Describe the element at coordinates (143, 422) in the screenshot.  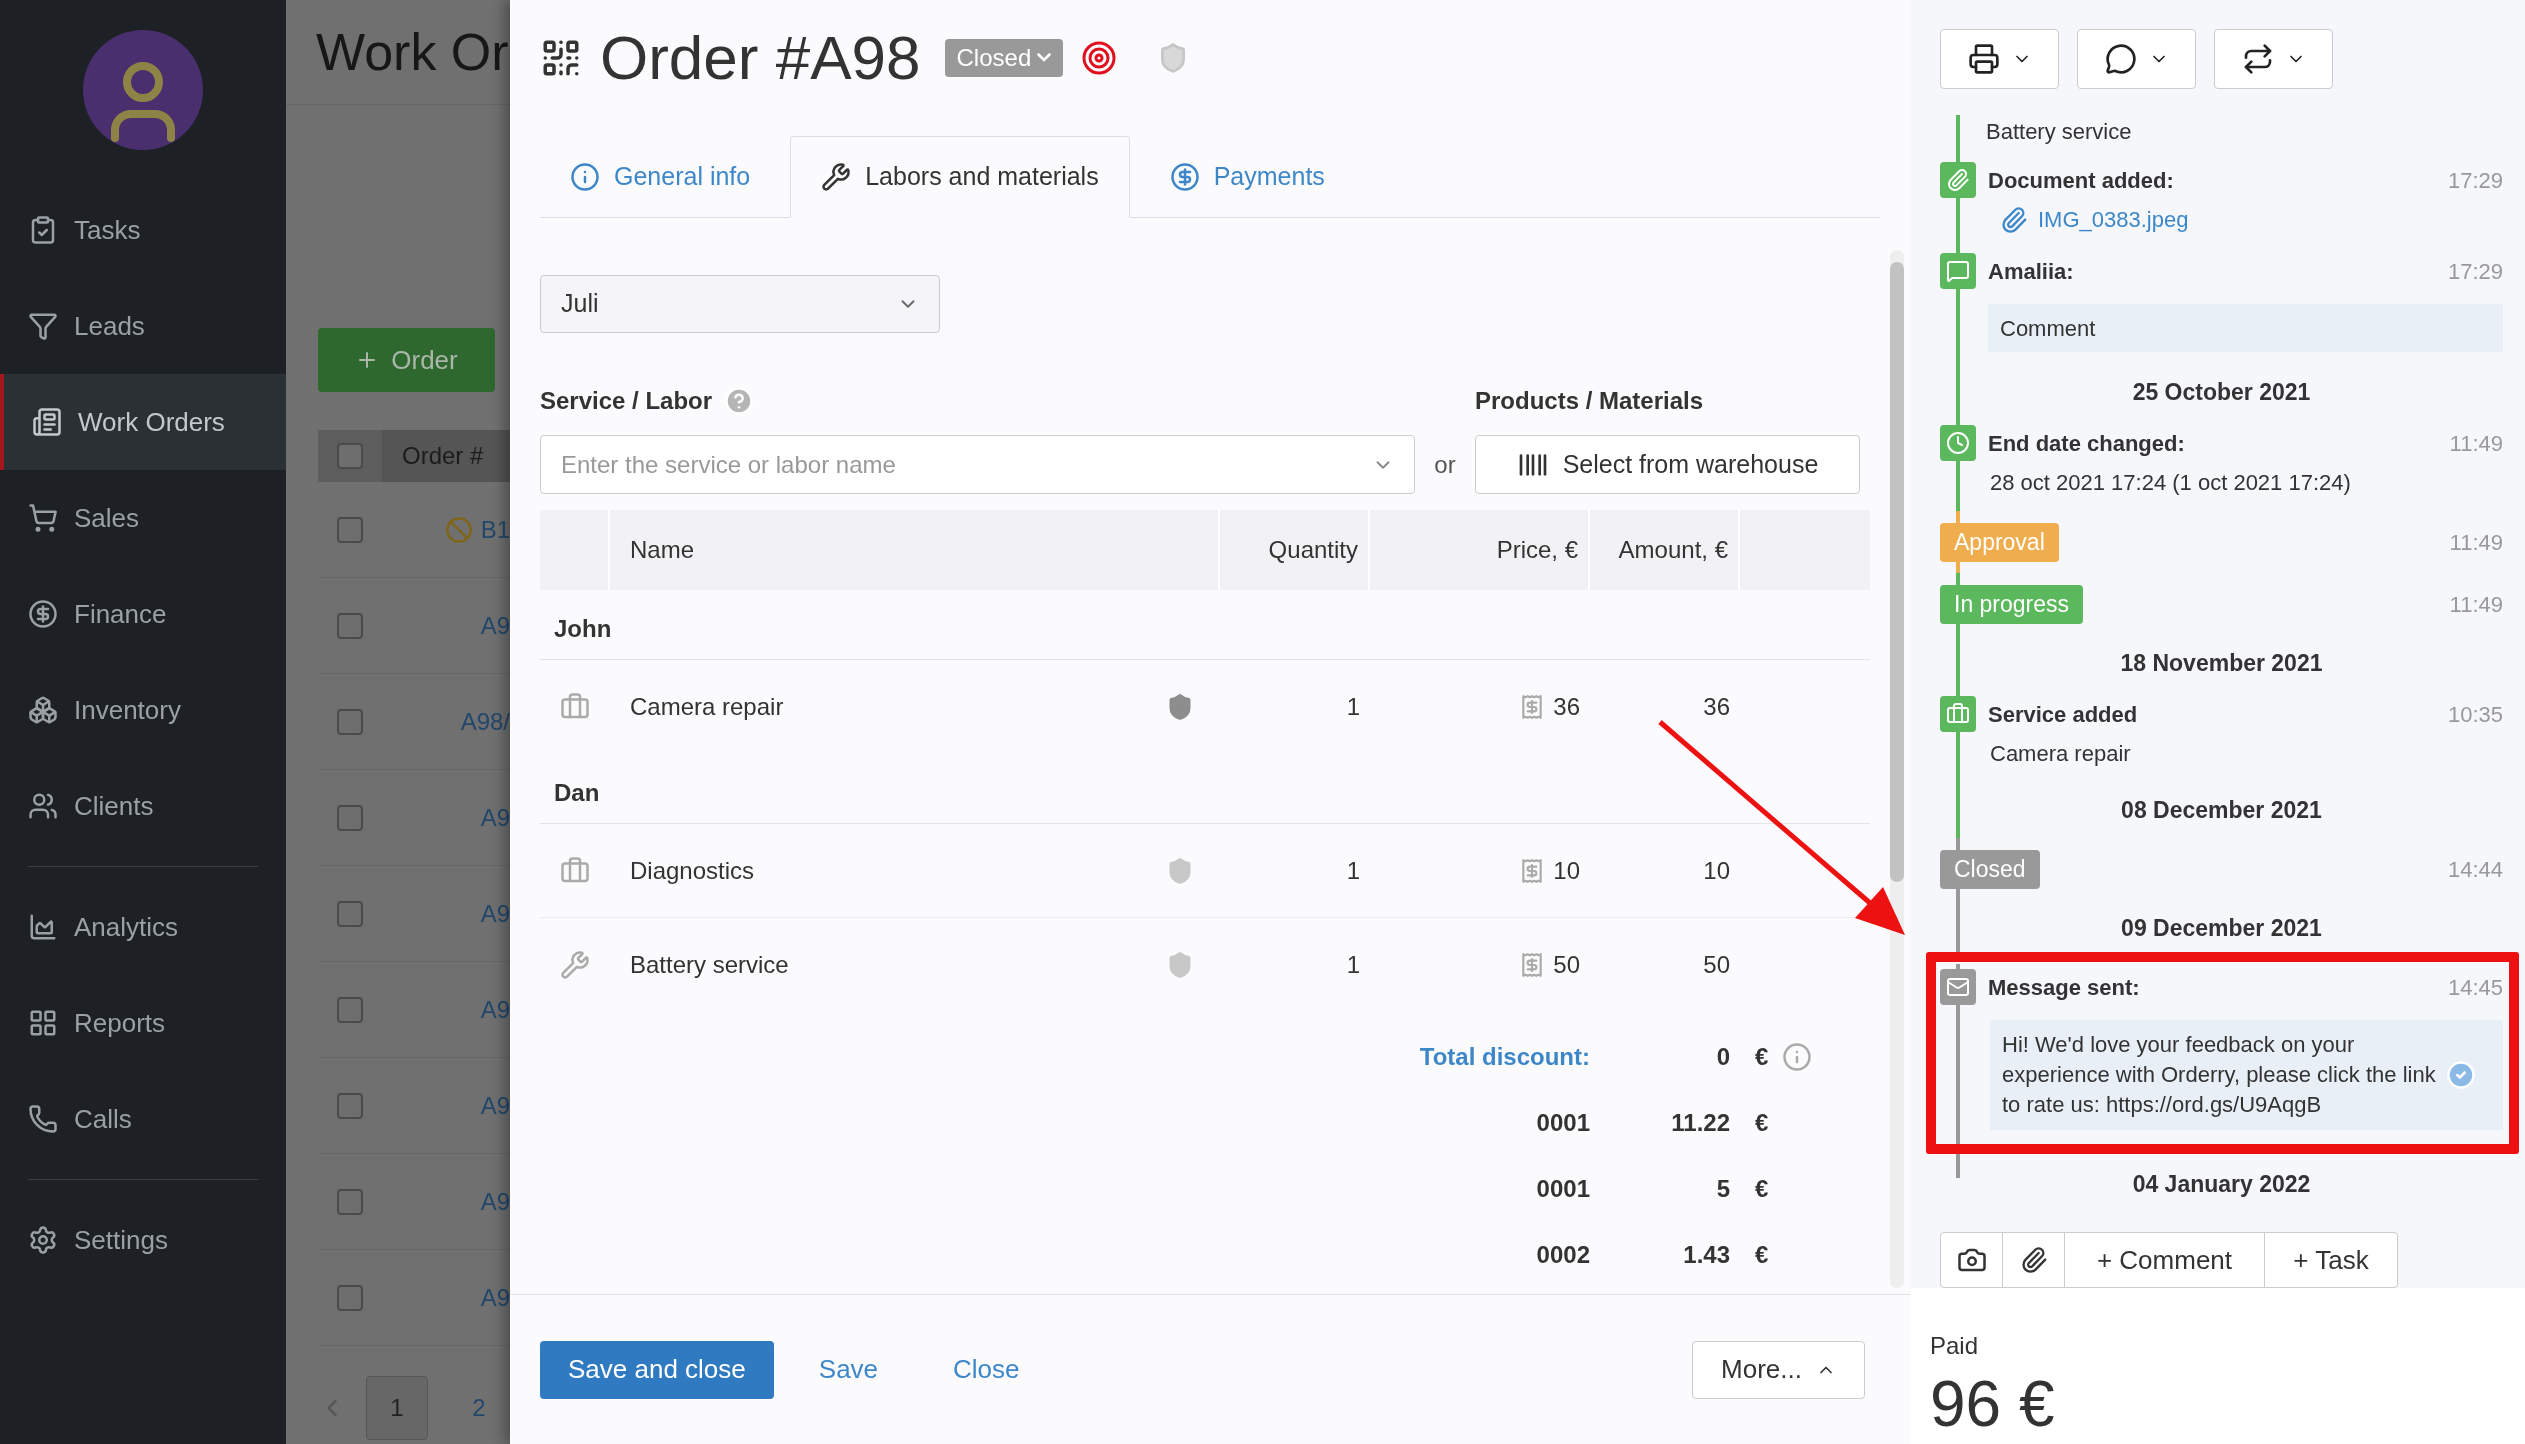
I see `sidebar-item: Work Orders` at that location.